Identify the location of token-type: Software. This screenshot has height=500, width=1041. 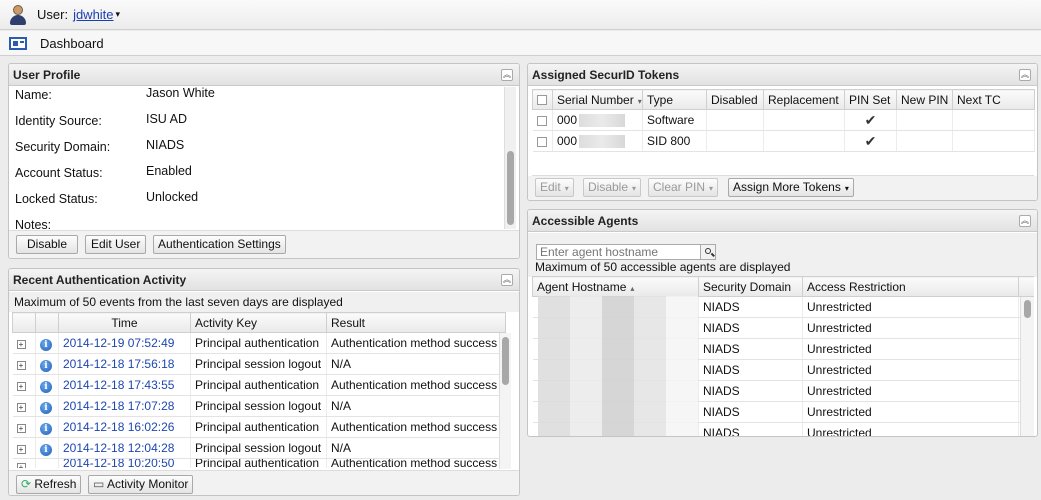
(674, 120).